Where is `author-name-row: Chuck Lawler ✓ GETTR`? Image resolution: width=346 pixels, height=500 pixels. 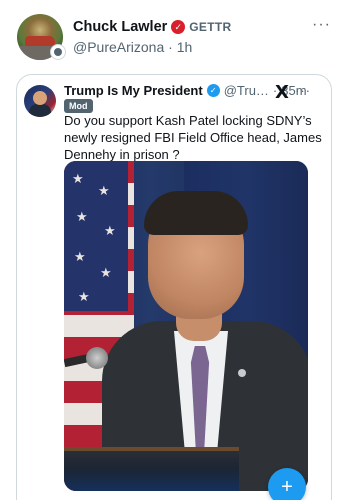
author-name-row: Chuck Lawler ✓ GETTR is located at coordinates (152, 27).